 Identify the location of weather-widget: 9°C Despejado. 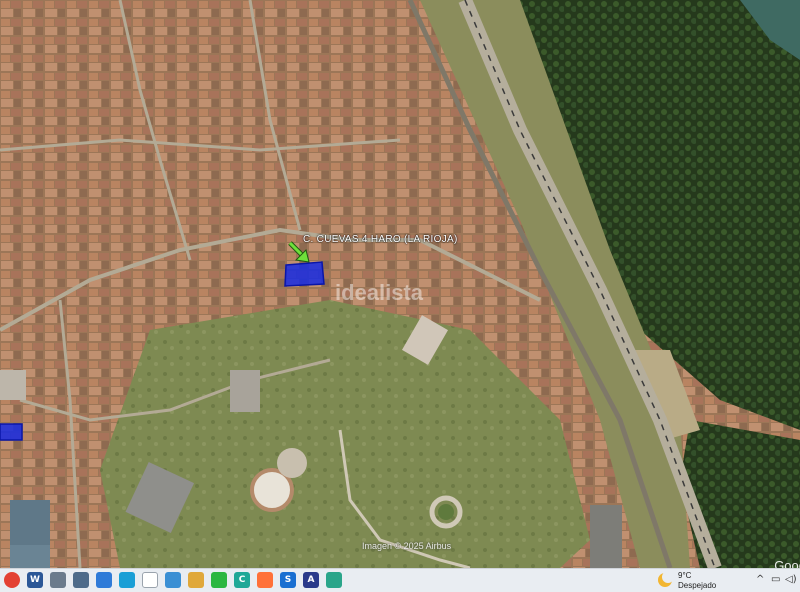
(688, 581).